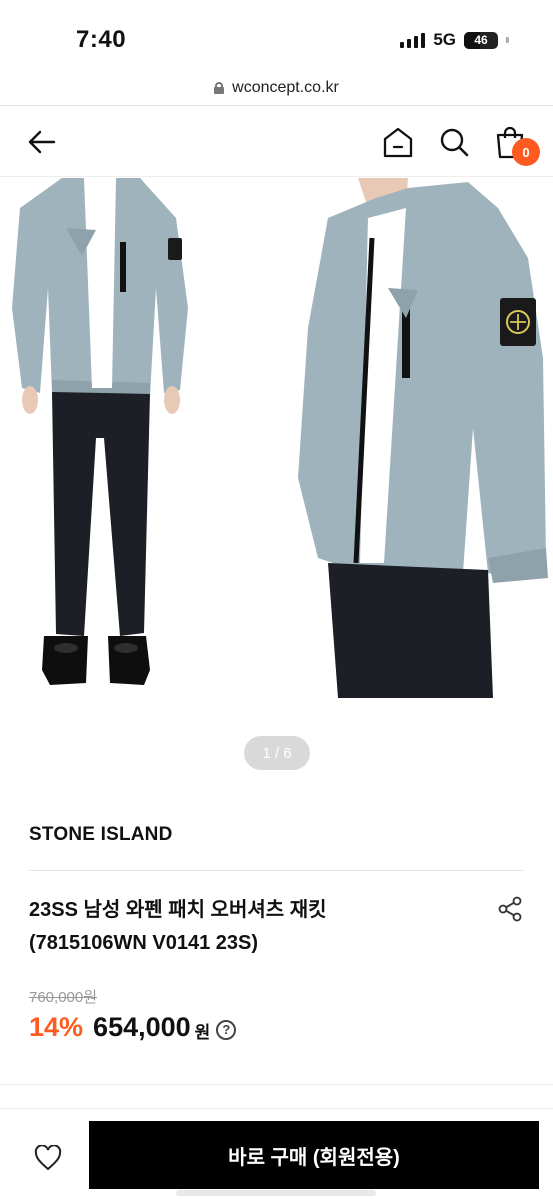  I want to click on network-label: 5G, so click(444, 39).